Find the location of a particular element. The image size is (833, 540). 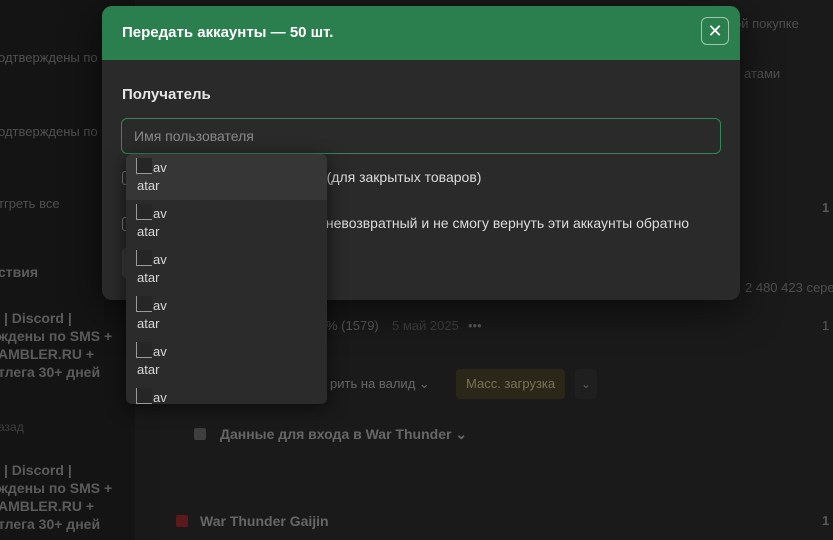

bg-sidebar-text: тгреть все is located at coordinates (30, 203).